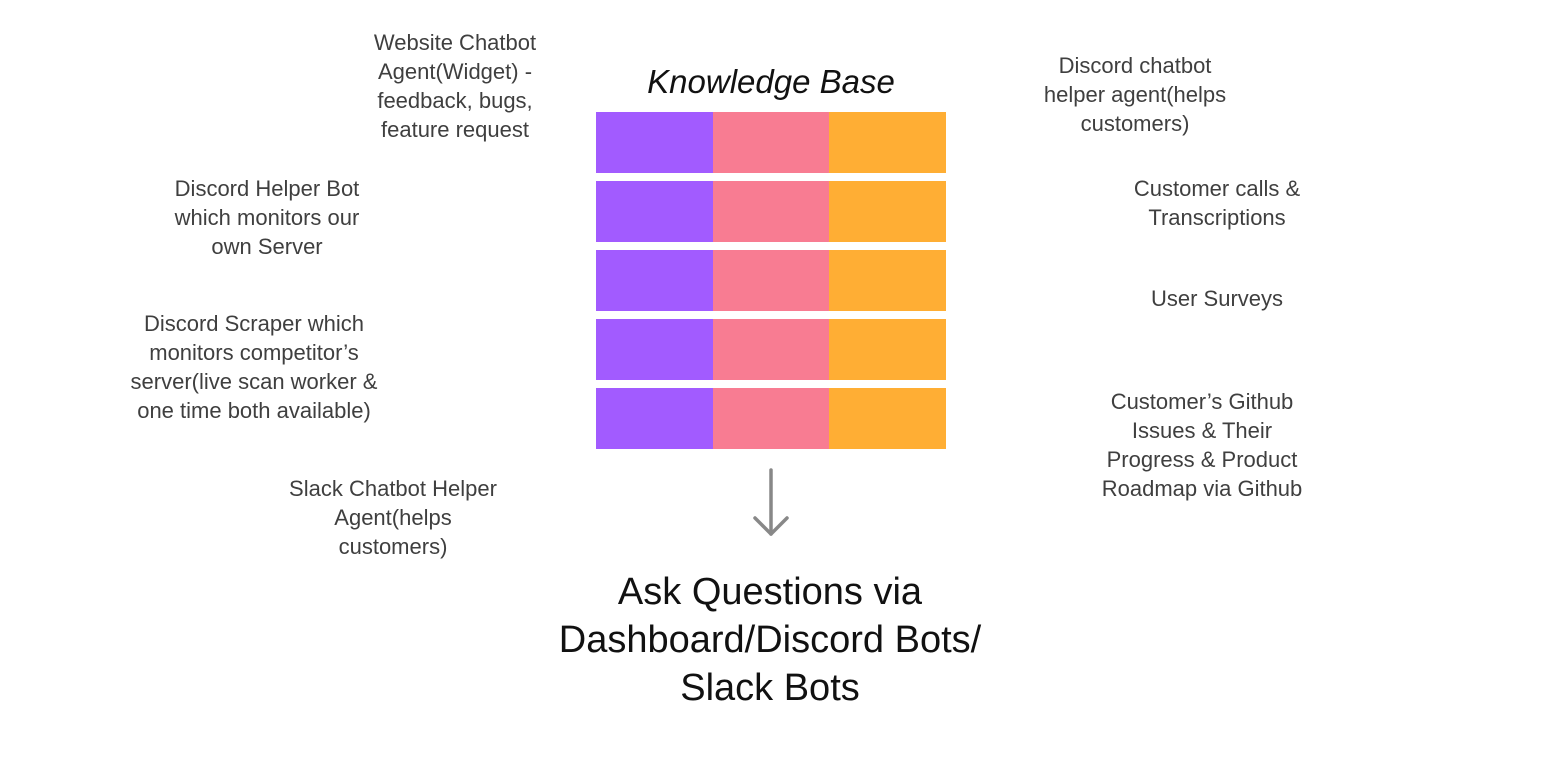  Describe the element at coordinates (771, 81) in the screenshot. I see `knowledge-base-title: Knowledge Base` at that location.